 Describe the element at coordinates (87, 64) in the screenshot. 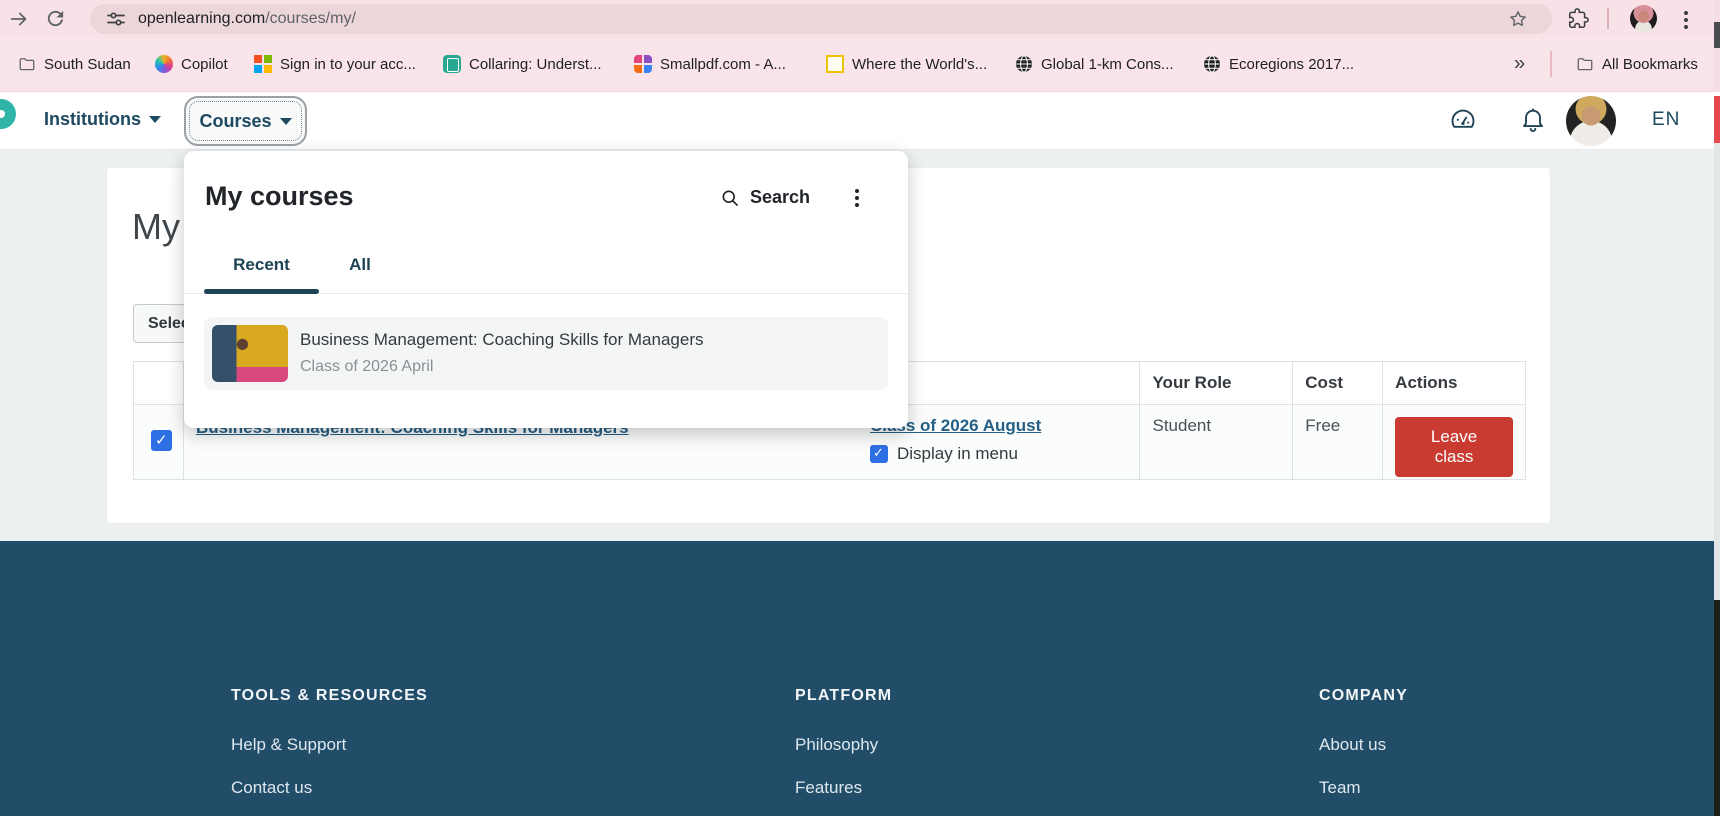

I see `bookmark-label: South Sudan` at that location.